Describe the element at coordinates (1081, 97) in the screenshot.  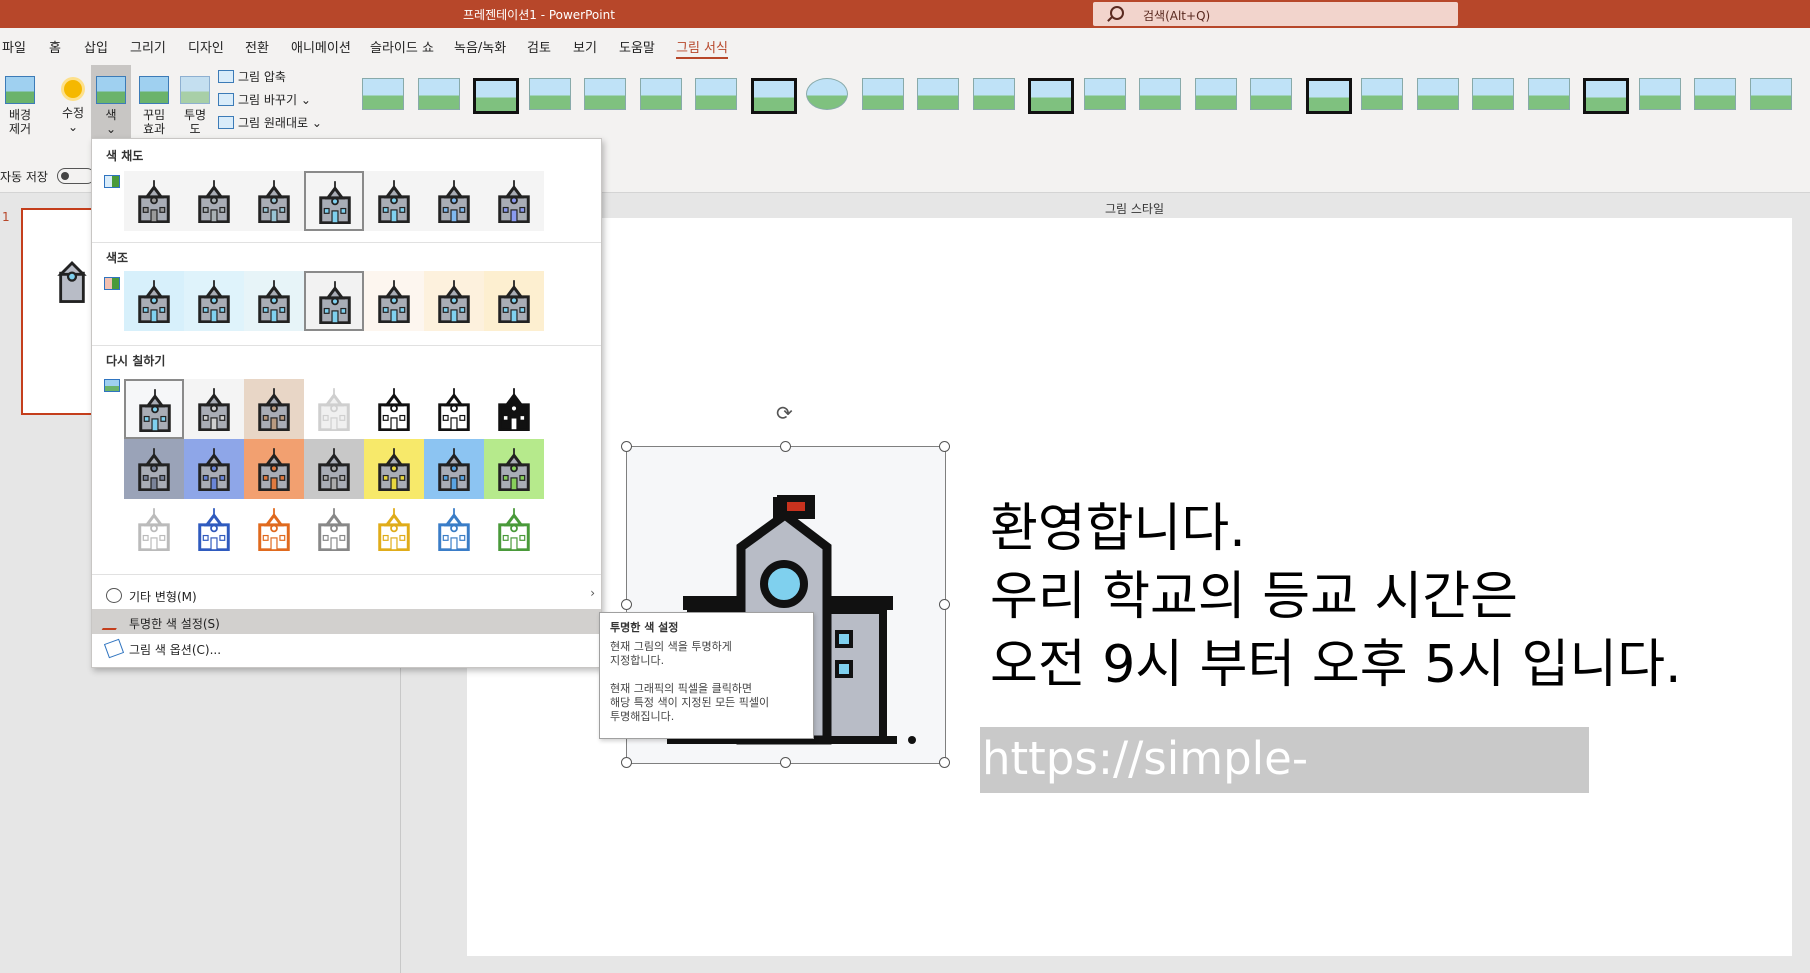
I see `picture-styles-gallery` at that location.